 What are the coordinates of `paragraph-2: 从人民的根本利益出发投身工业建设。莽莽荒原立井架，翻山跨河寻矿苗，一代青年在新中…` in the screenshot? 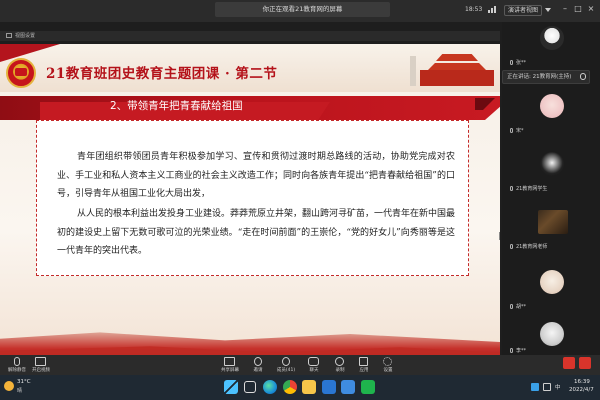 It's located at (256, 232).